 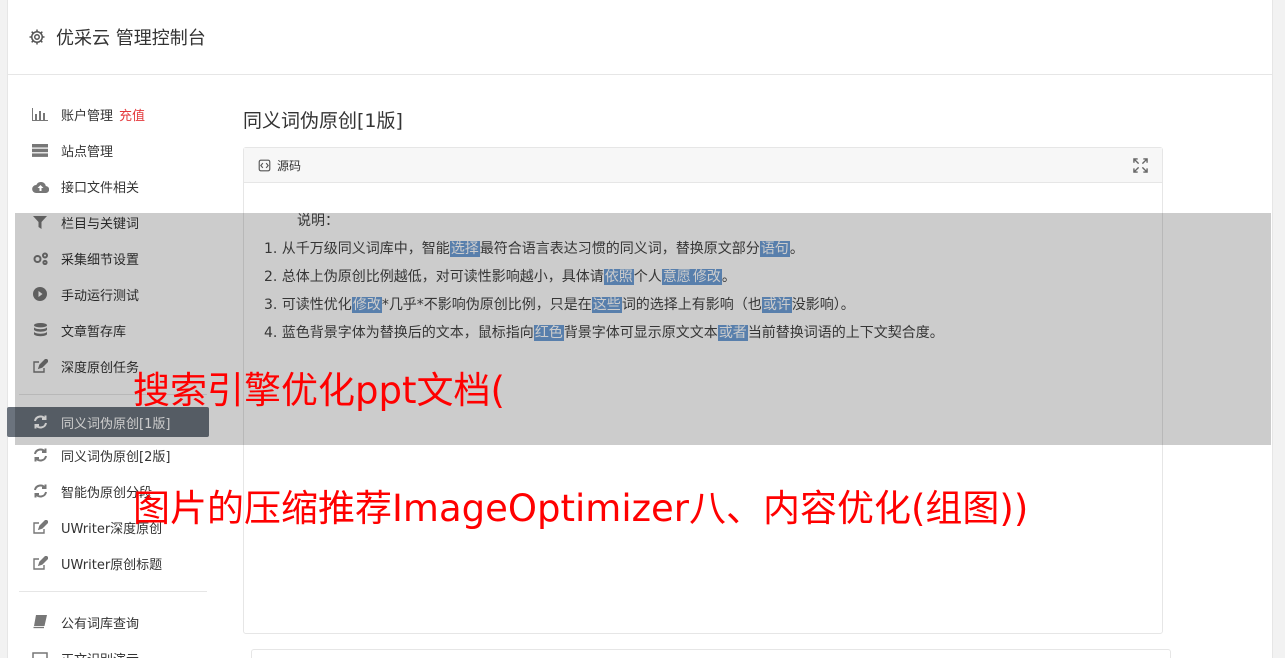 What do you see at coordinates (113, 591) in the screenshot?
I see `sidebar-divider` at bounding box center [113, 591].